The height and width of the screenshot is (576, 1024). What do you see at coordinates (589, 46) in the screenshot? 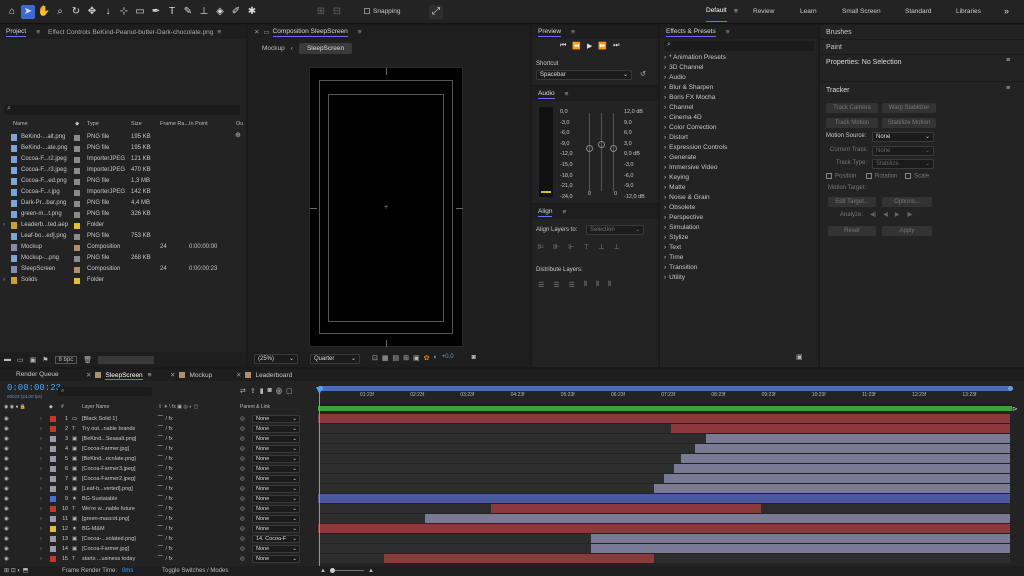
I see `play-icon: ▶` at bounding box center [589, 46].